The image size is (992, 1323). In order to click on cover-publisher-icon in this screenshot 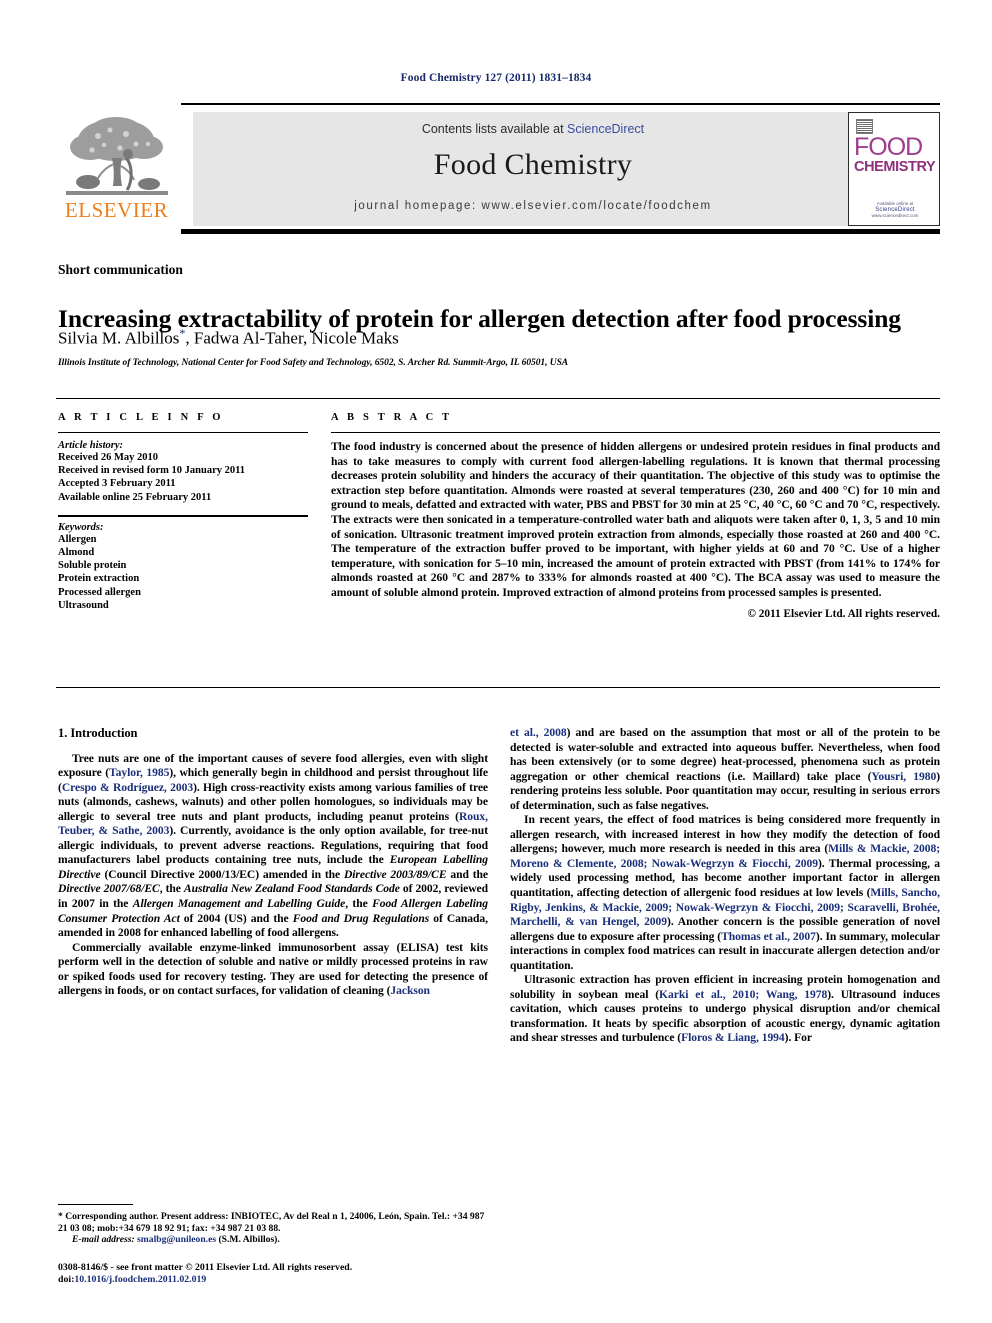, I will do `click(864, 126)`.